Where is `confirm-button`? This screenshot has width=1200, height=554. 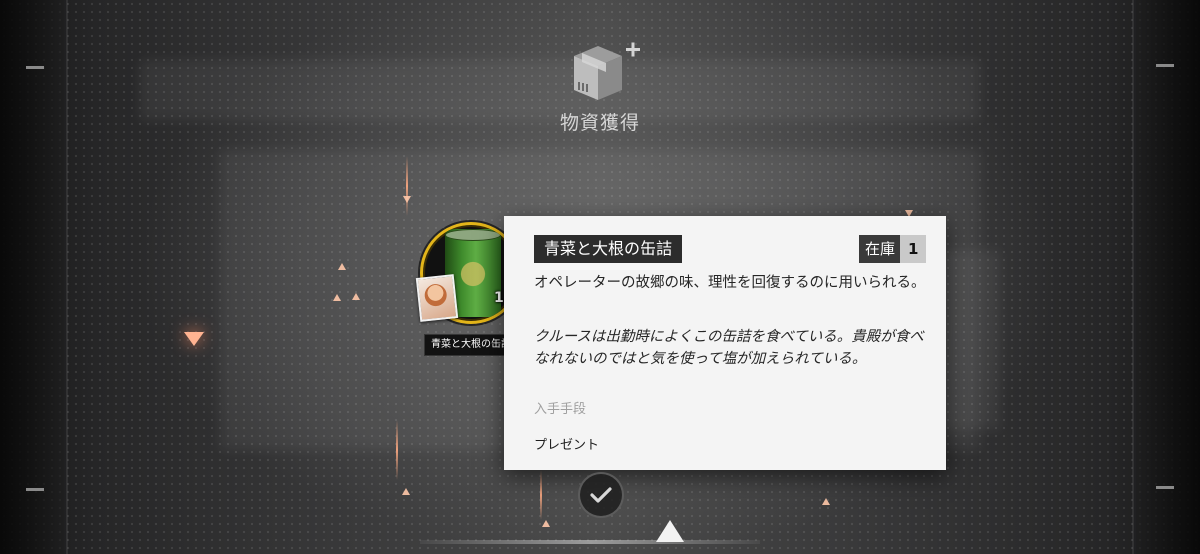 confirm-button is located at coordinates (601, 495).